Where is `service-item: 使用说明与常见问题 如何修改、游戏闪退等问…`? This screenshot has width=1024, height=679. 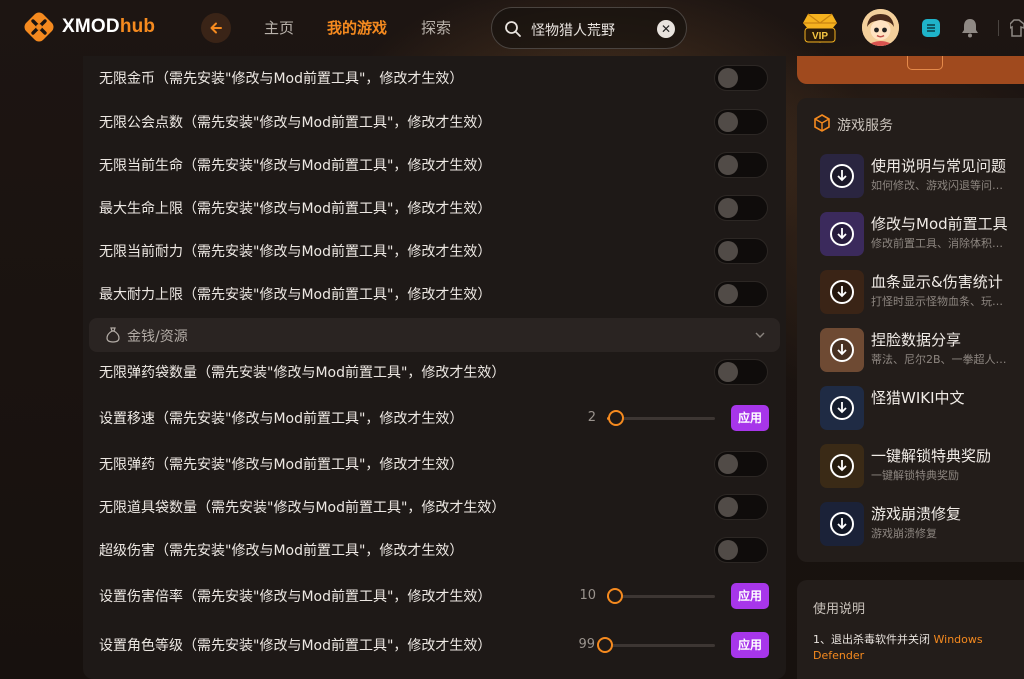 service-item: 使用说明与常见问题 如何修改、游戏闪退等问… is located at coordinates (910, 175).